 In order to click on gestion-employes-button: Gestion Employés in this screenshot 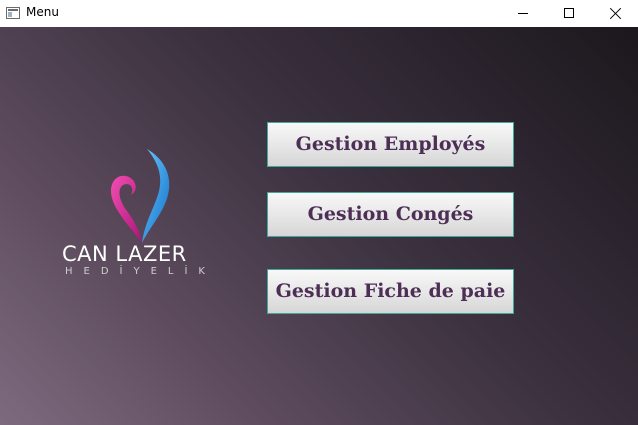, I will do `click(390, 144)`.